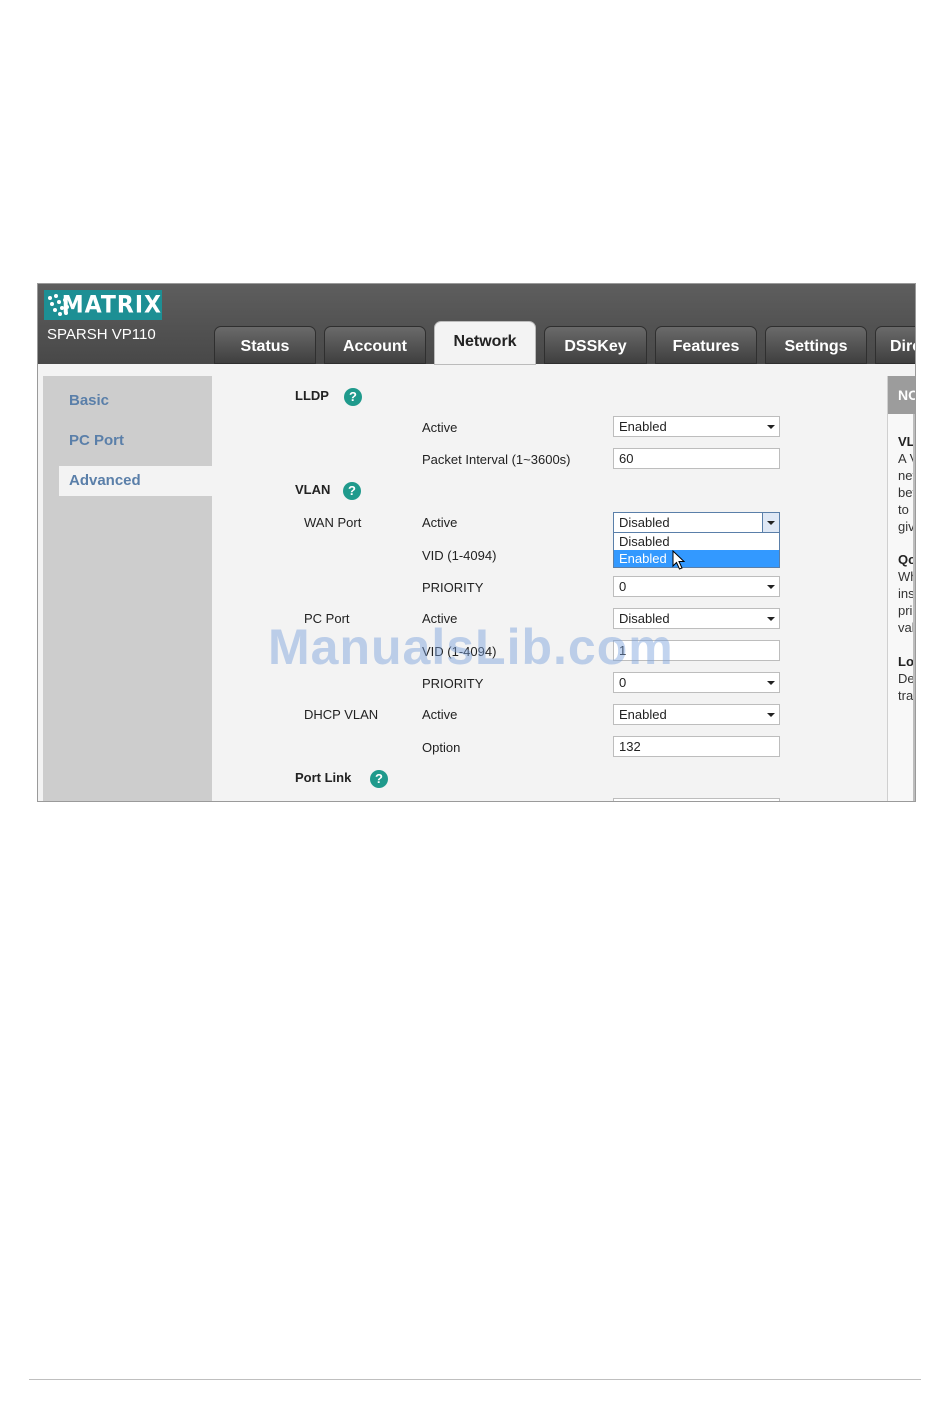 The image size is (950, 1409). What do you see at coordinates (459, 555) in the screenshot?
I see `wan-vid-label: VID (1-4094)` at bounding box center [459, 555].